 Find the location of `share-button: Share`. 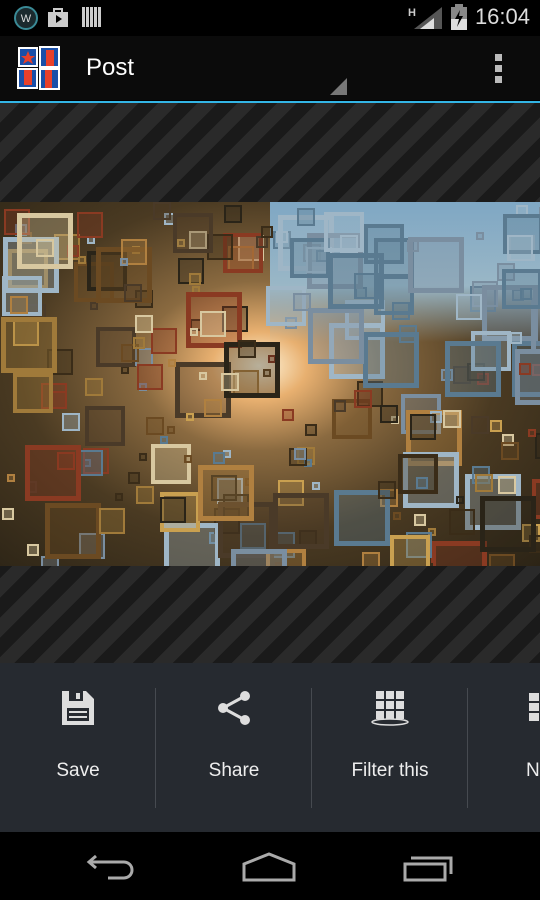

share-button: Share is located at coordinates (234, 747).